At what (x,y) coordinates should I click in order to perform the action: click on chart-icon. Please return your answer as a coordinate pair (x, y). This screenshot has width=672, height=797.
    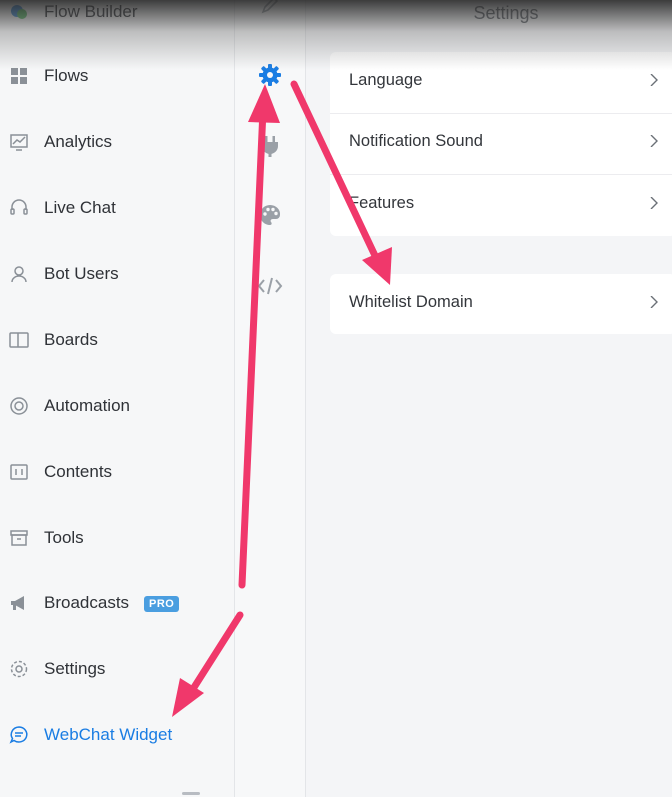
    Looking at the image, I should click on (19, 142).